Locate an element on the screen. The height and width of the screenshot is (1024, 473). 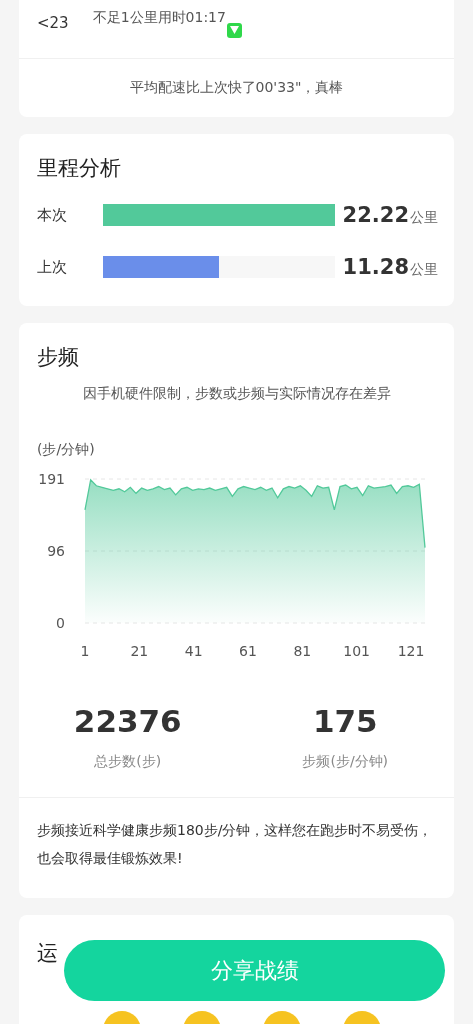
x-tick-label: 101 is located at coordinates (357, 651).